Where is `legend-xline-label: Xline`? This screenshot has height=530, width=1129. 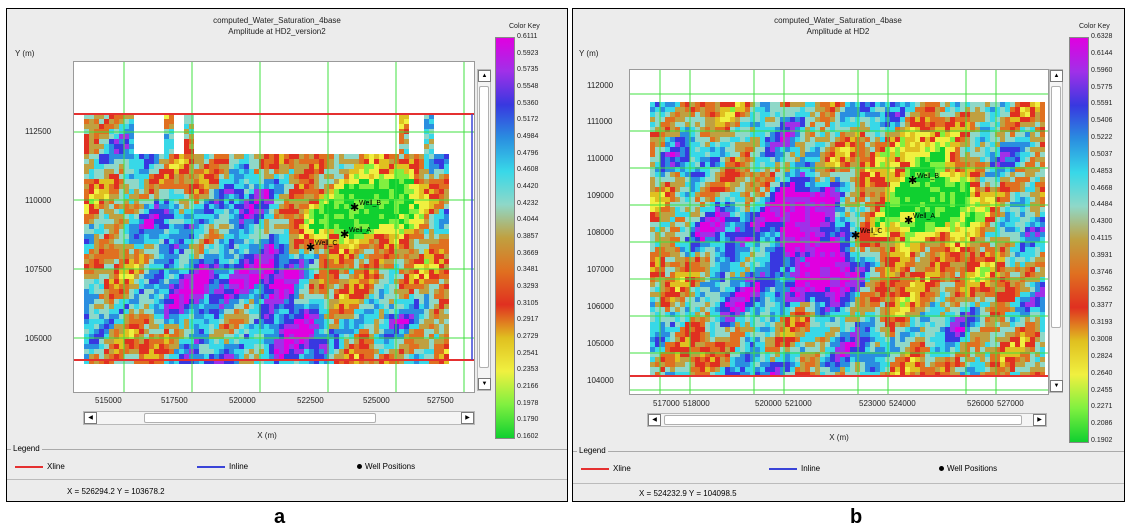
legend-xline-label: Xline is located at coordinates (56, 466).